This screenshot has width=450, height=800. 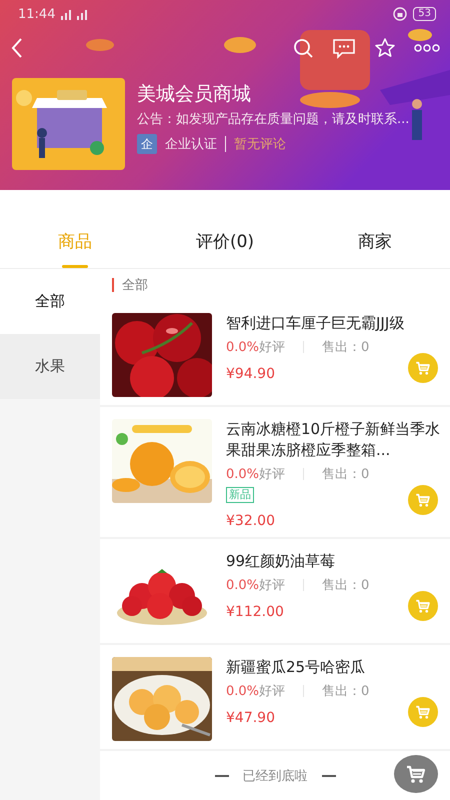 What do you see at coordinates (250, 521) in the screenshot?
I see `price: ¥32.00` at bounding box center [250, 521].